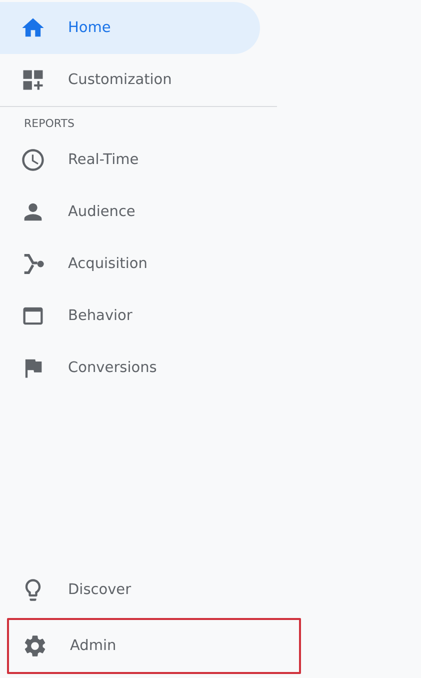 The height and width of the screenshot is (678, 421). Describe the element at coordinates (33, 160) in the screenshot. I see `clock-icon` at that location.